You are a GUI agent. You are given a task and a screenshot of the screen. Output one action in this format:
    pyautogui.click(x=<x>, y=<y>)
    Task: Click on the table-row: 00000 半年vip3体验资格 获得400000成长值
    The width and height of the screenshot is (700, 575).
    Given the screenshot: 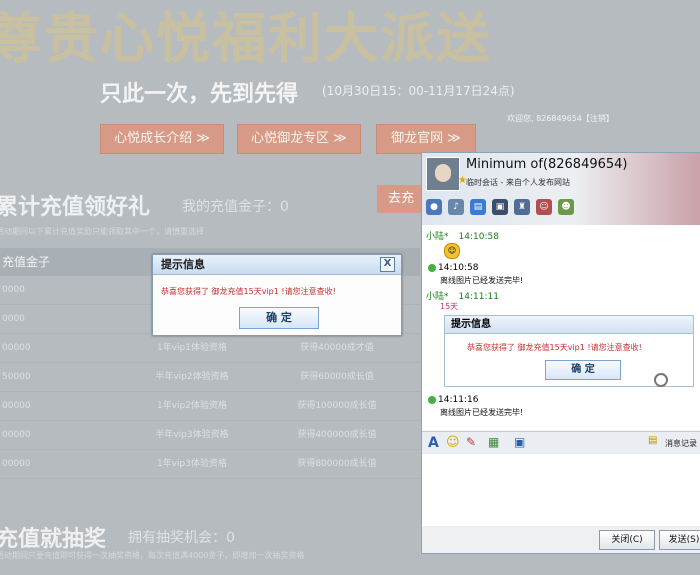 What is the action you would take?
    pyautogui.click(x=210, y=435)
    